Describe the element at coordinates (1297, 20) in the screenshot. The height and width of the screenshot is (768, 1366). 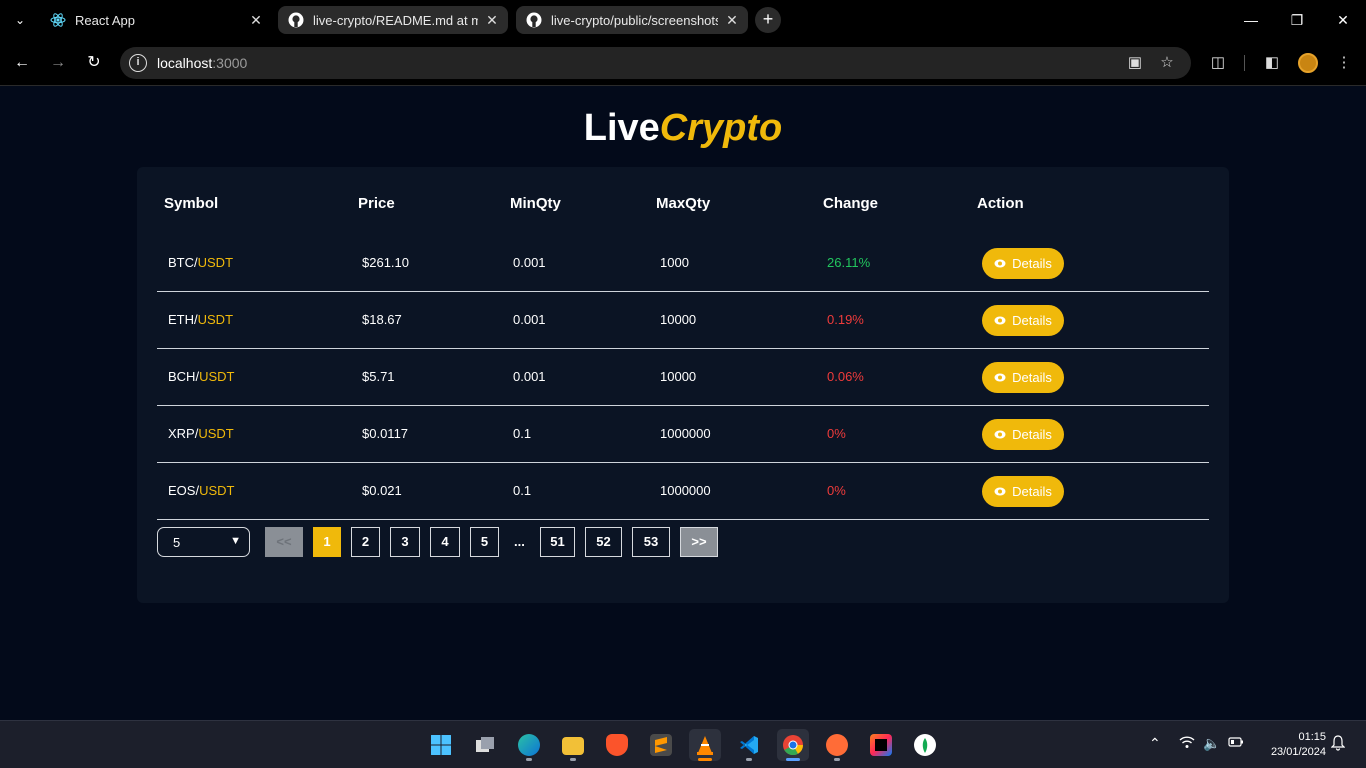
I see `restore-window-icon: ❐` at that location.